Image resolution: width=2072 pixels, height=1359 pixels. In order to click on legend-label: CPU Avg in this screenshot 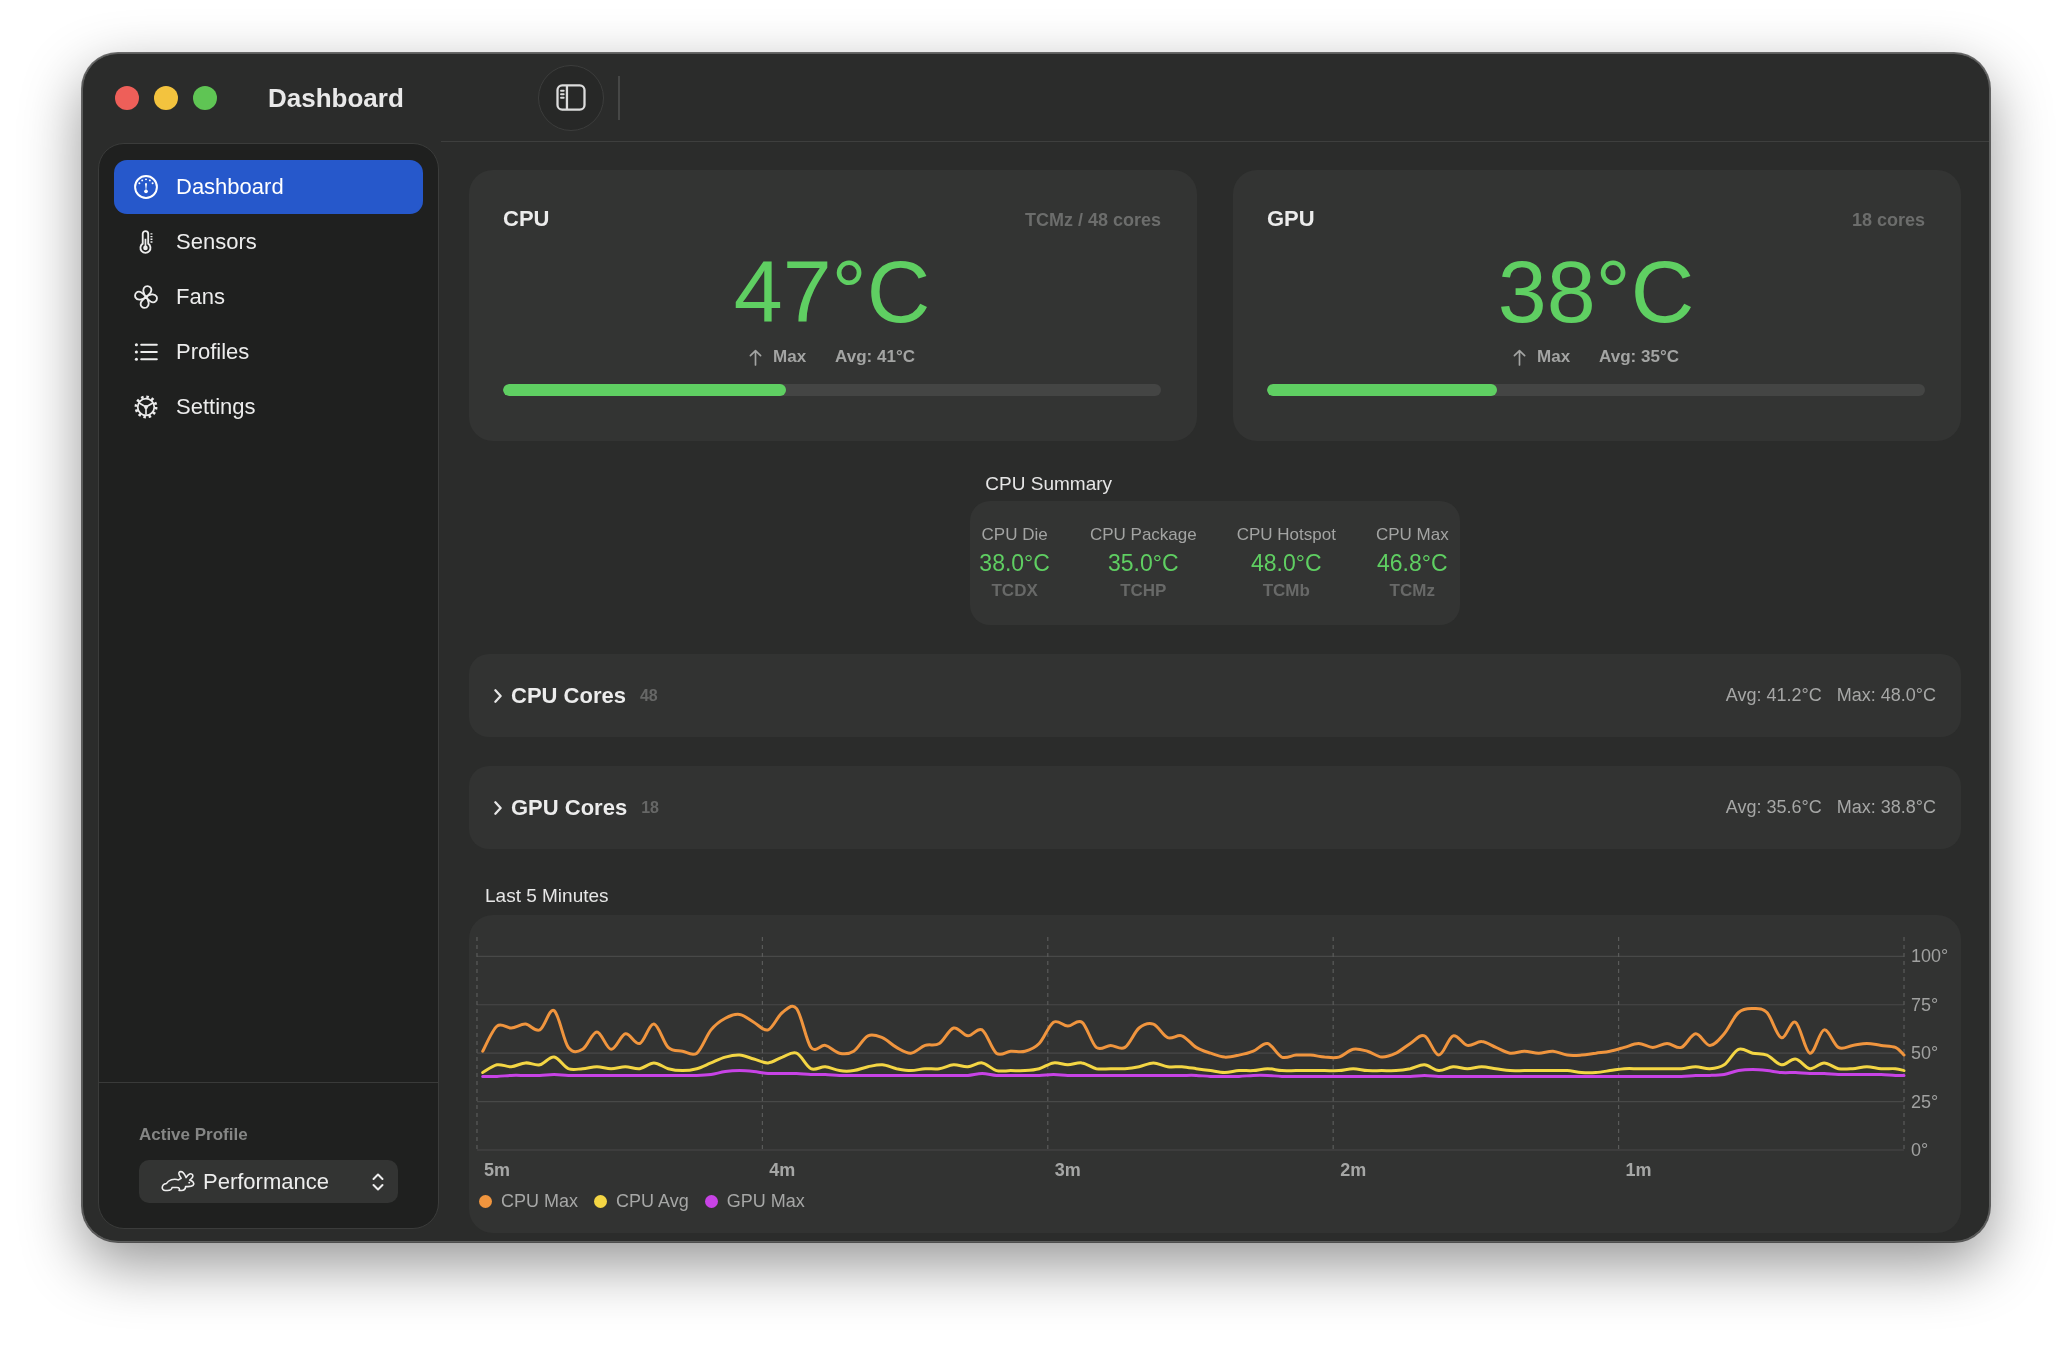, I will do `click(652, 1201)`.